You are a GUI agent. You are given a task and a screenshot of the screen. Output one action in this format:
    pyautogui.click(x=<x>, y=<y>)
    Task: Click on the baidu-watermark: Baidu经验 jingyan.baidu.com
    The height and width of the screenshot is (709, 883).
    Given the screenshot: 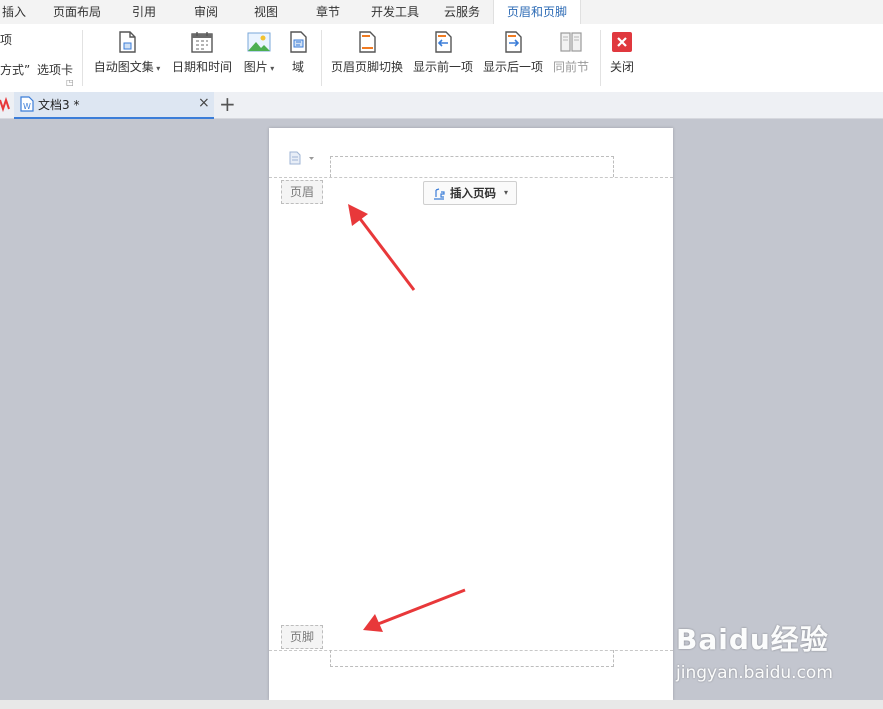 What is the action you would take?
    pyautogui.click(x=754, y=654)
    